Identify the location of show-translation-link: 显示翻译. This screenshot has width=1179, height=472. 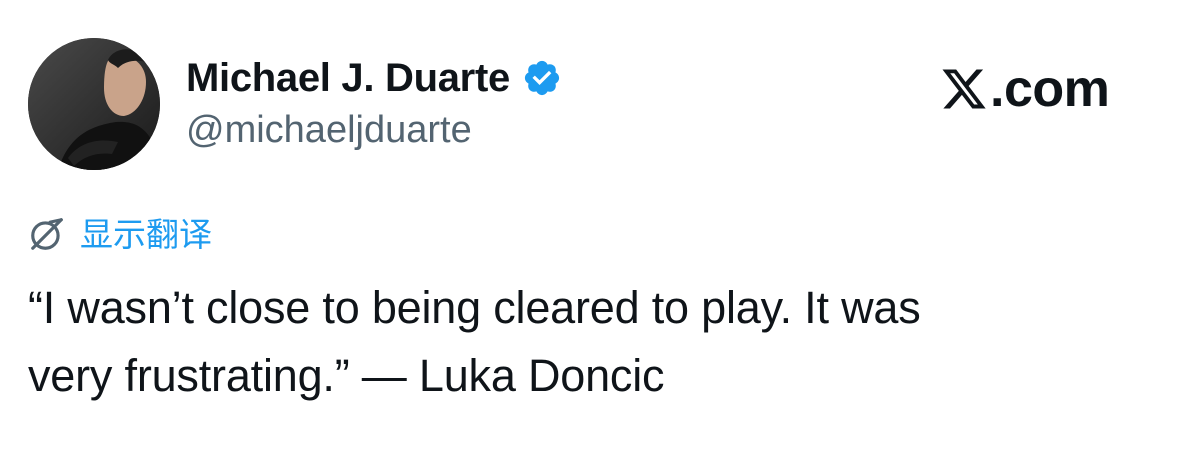
(120, 234).